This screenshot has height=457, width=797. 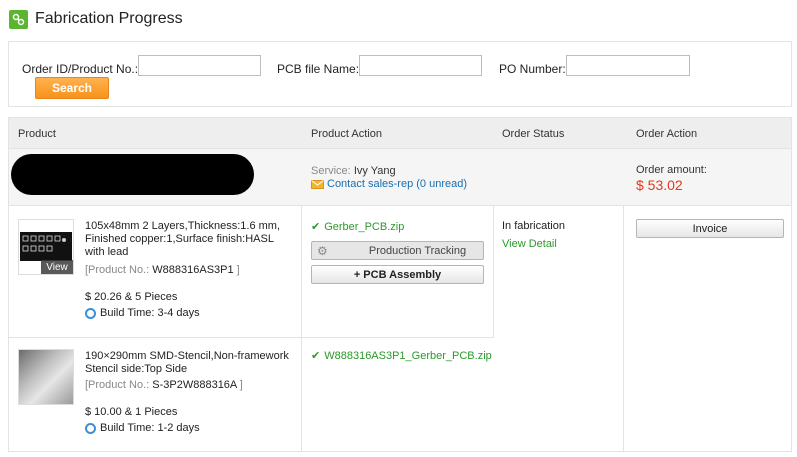 What do you see at coordinates (18, 19) in the screenshot?
I see `logo-icon` at bounding box center [18, 19].